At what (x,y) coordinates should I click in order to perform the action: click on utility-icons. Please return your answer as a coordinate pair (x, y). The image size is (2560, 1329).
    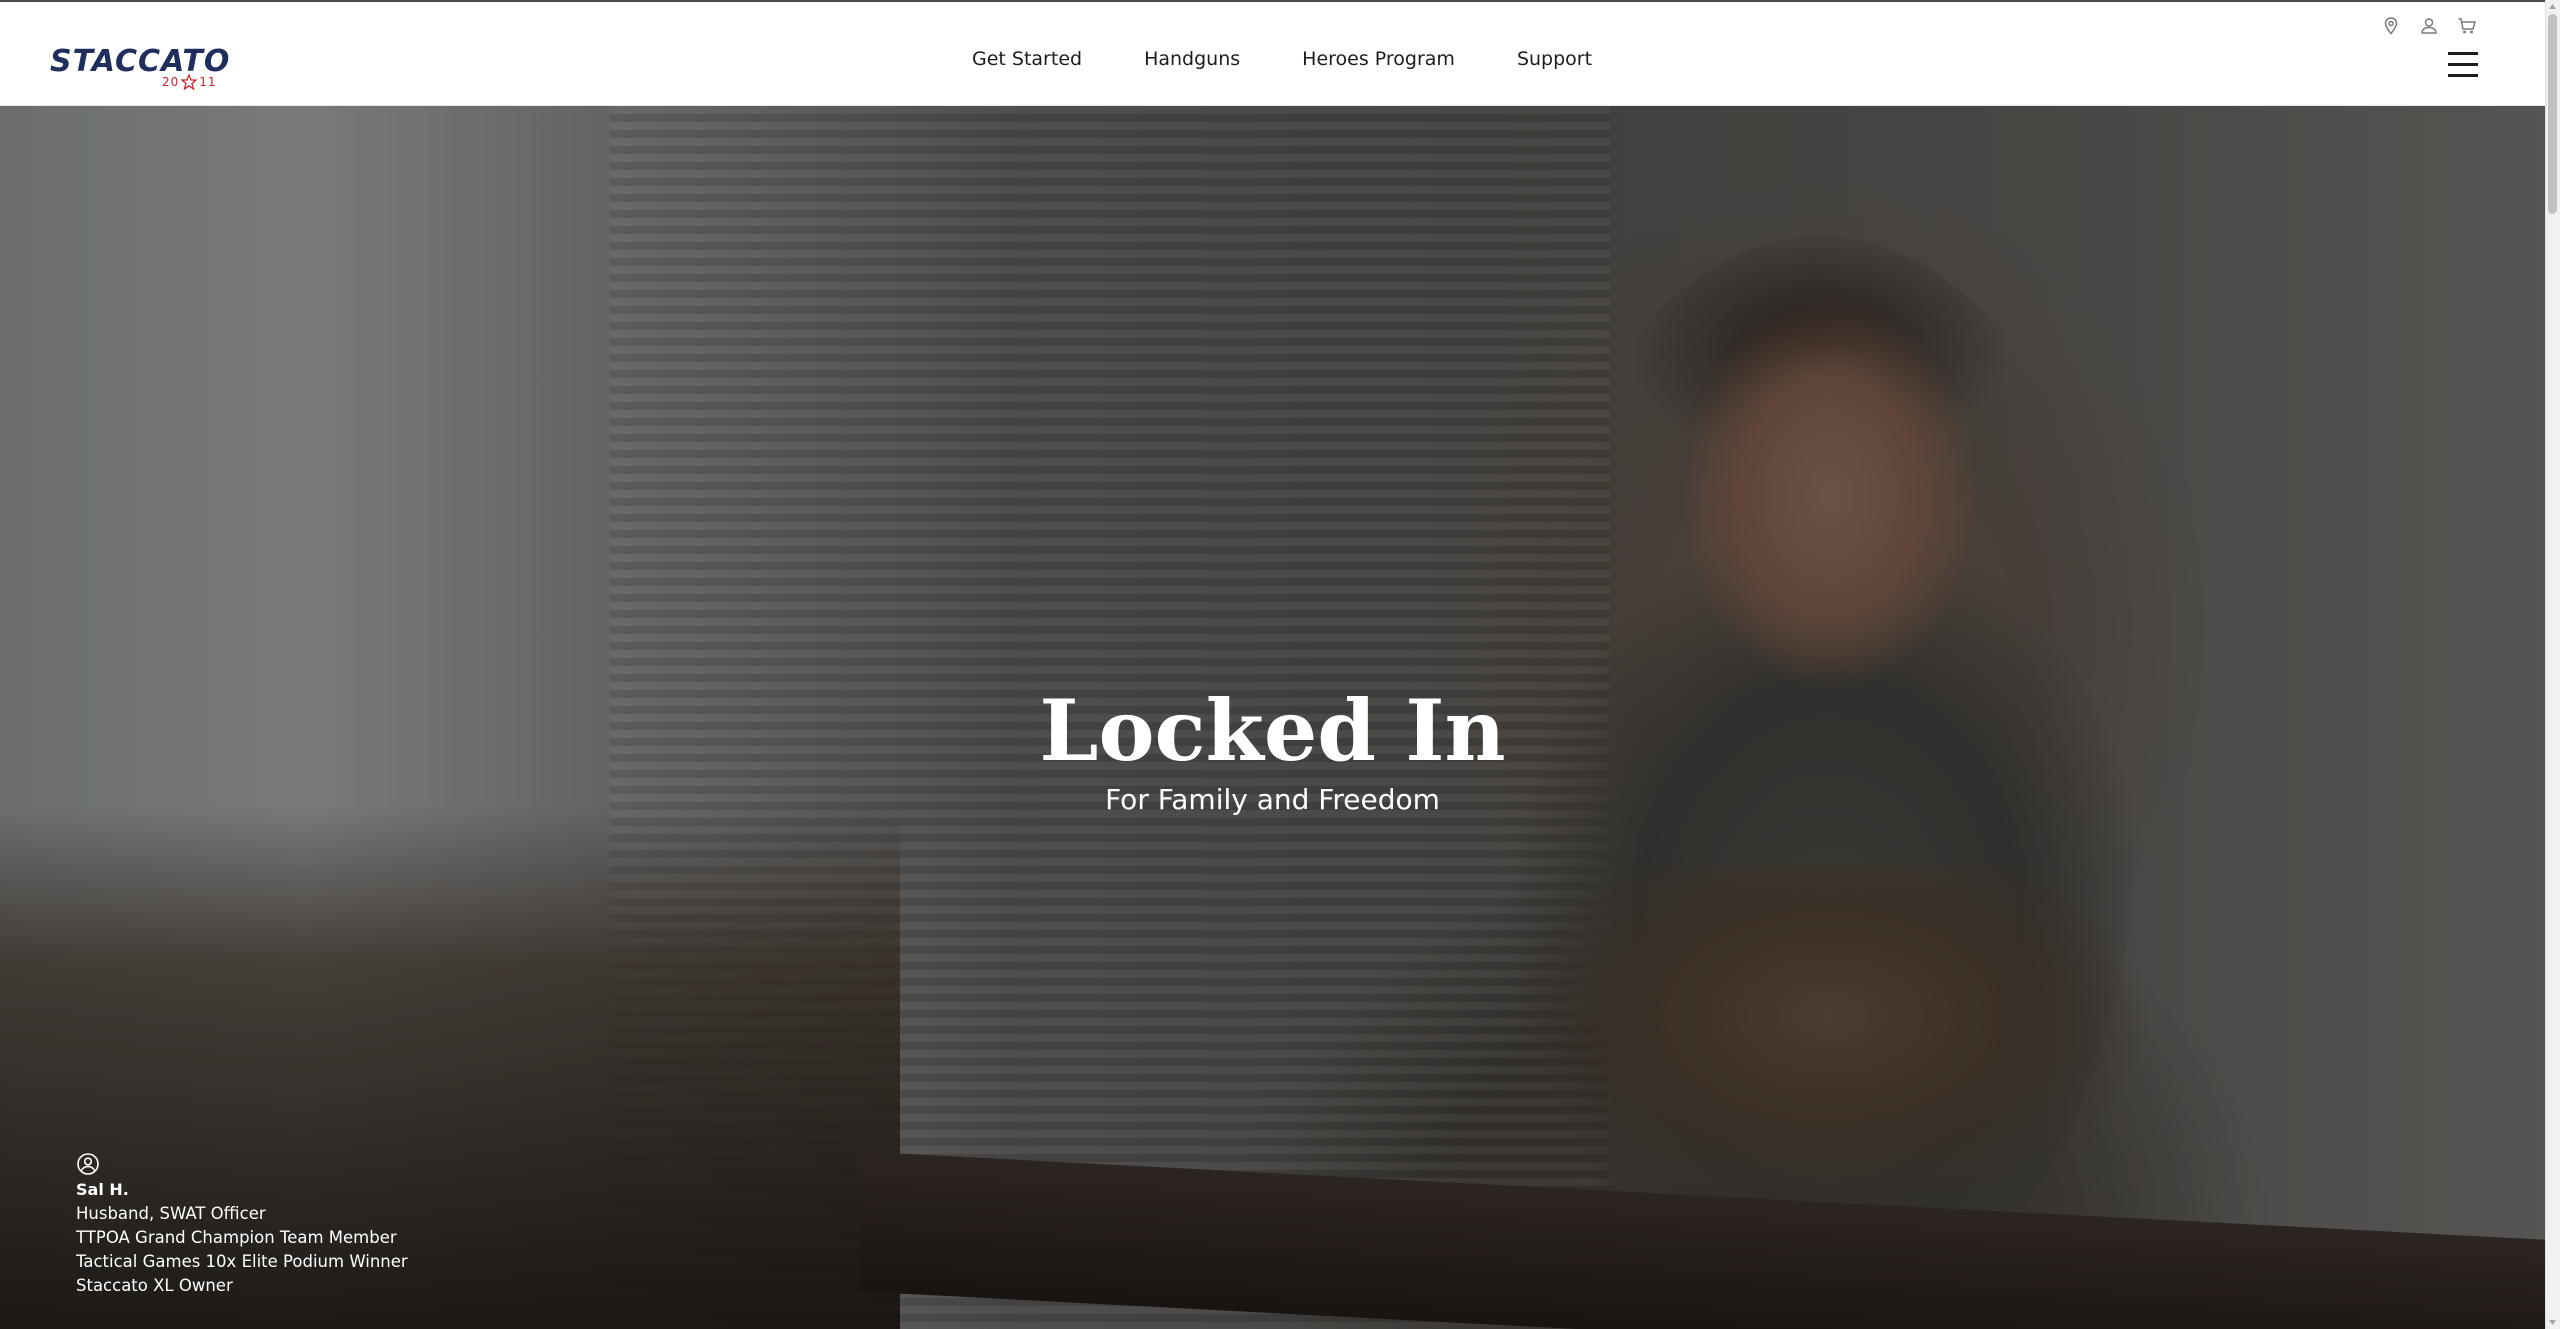
    Looking at the image, I should click on (2429, 26).